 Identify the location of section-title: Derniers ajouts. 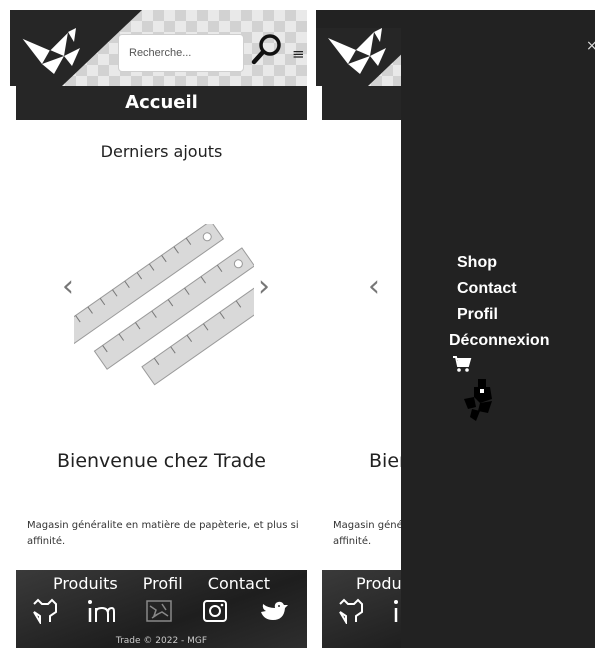
(161, 151).